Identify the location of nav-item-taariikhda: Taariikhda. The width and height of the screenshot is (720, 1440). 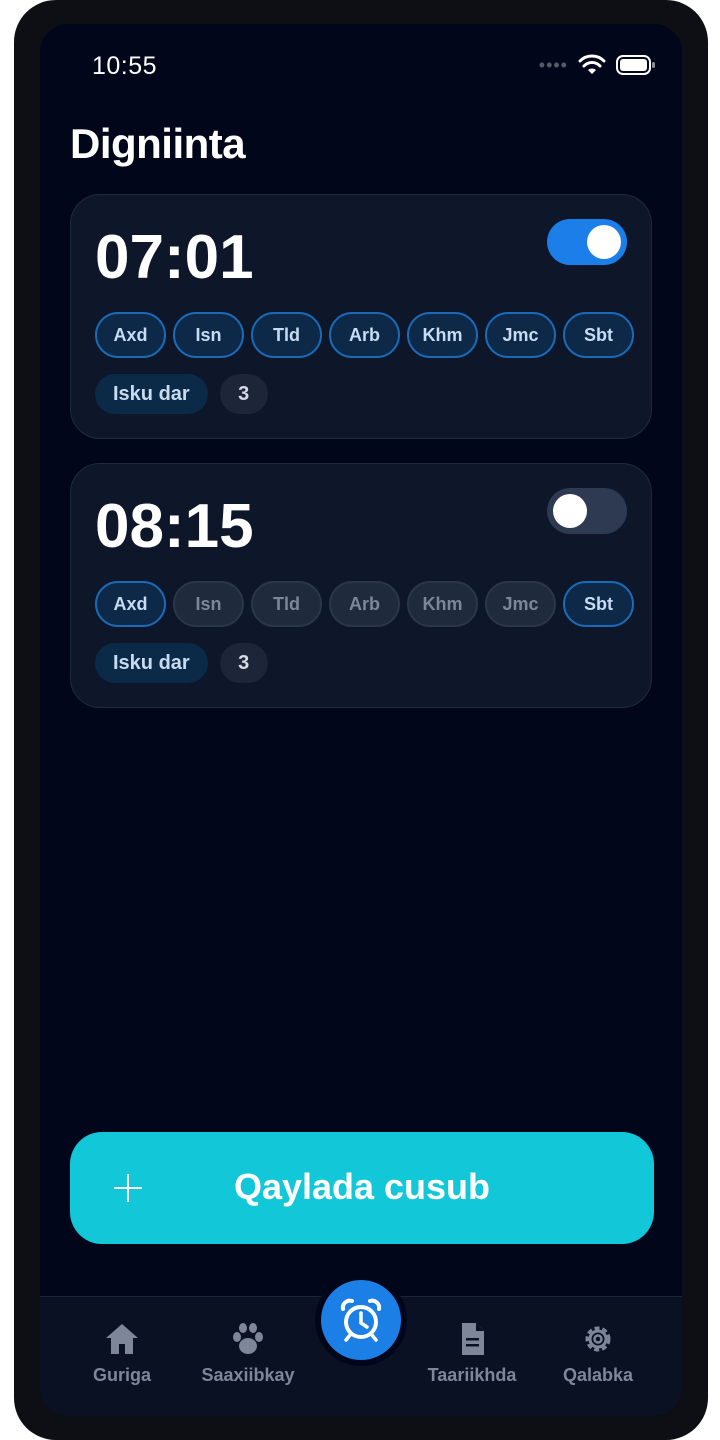
(472, 1353).